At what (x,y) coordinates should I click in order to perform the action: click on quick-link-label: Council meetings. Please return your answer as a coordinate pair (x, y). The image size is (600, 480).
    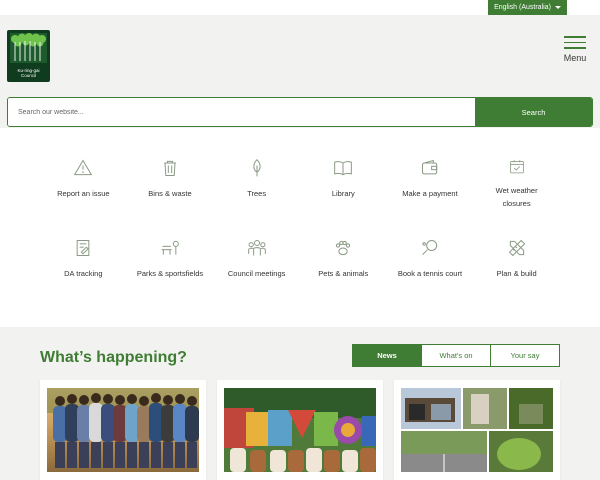
    Looking at the image, I should click on (256, 273).